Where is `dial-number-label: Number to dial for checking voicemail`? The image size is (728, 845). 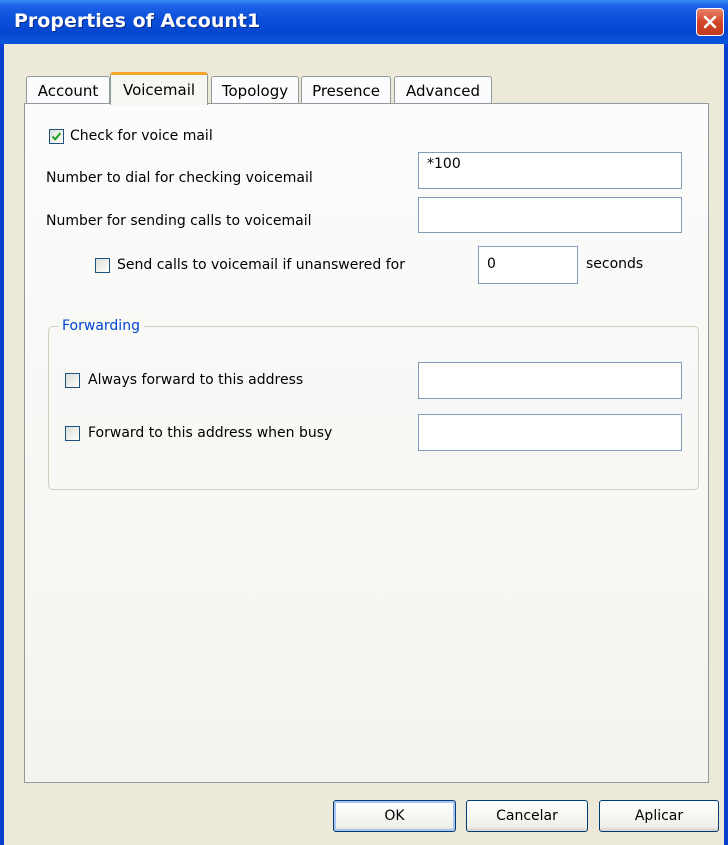
dial-number-label: Number to dial for checking voicemail is located at coordinates (179, 178).